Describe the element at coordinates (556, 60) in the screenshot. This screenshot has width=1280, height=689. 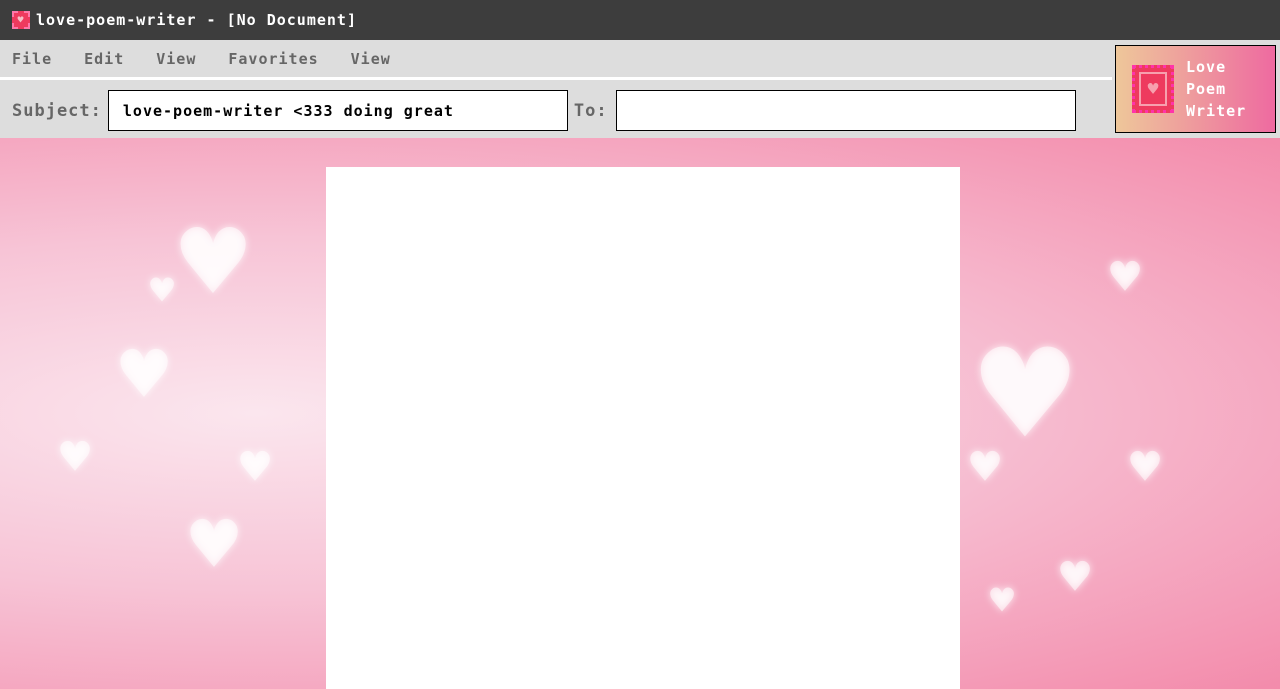
I see `menu-bar: File Edit View Favorites View` at that location.